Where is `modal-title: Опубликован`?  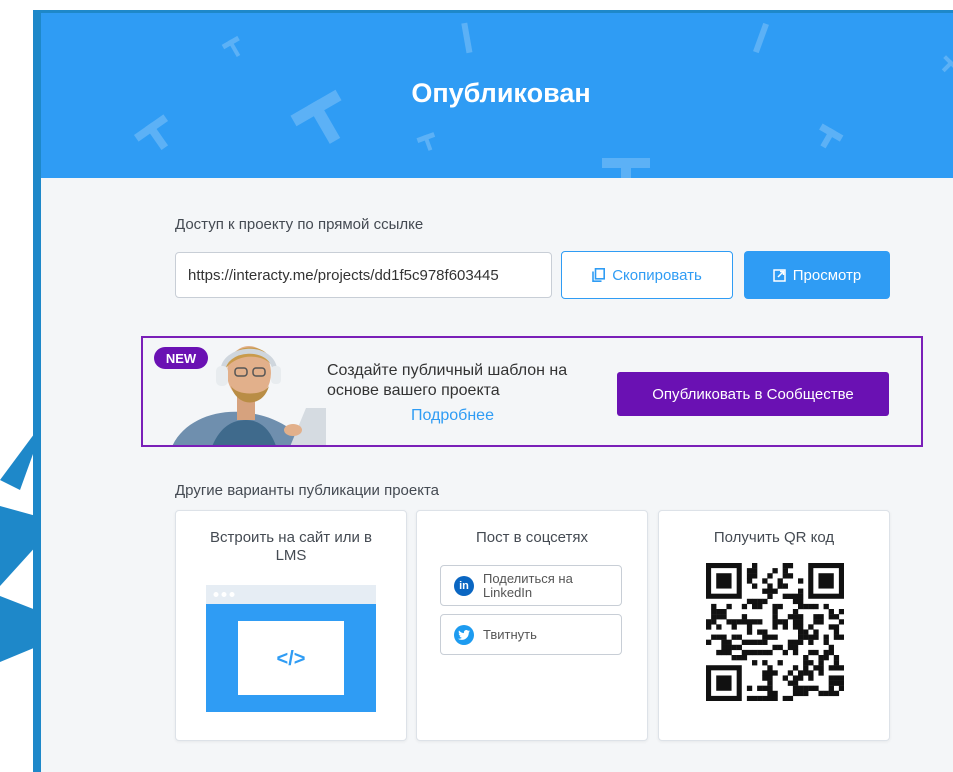 modal-title: Опубликован is located at coordinates (501, 93).